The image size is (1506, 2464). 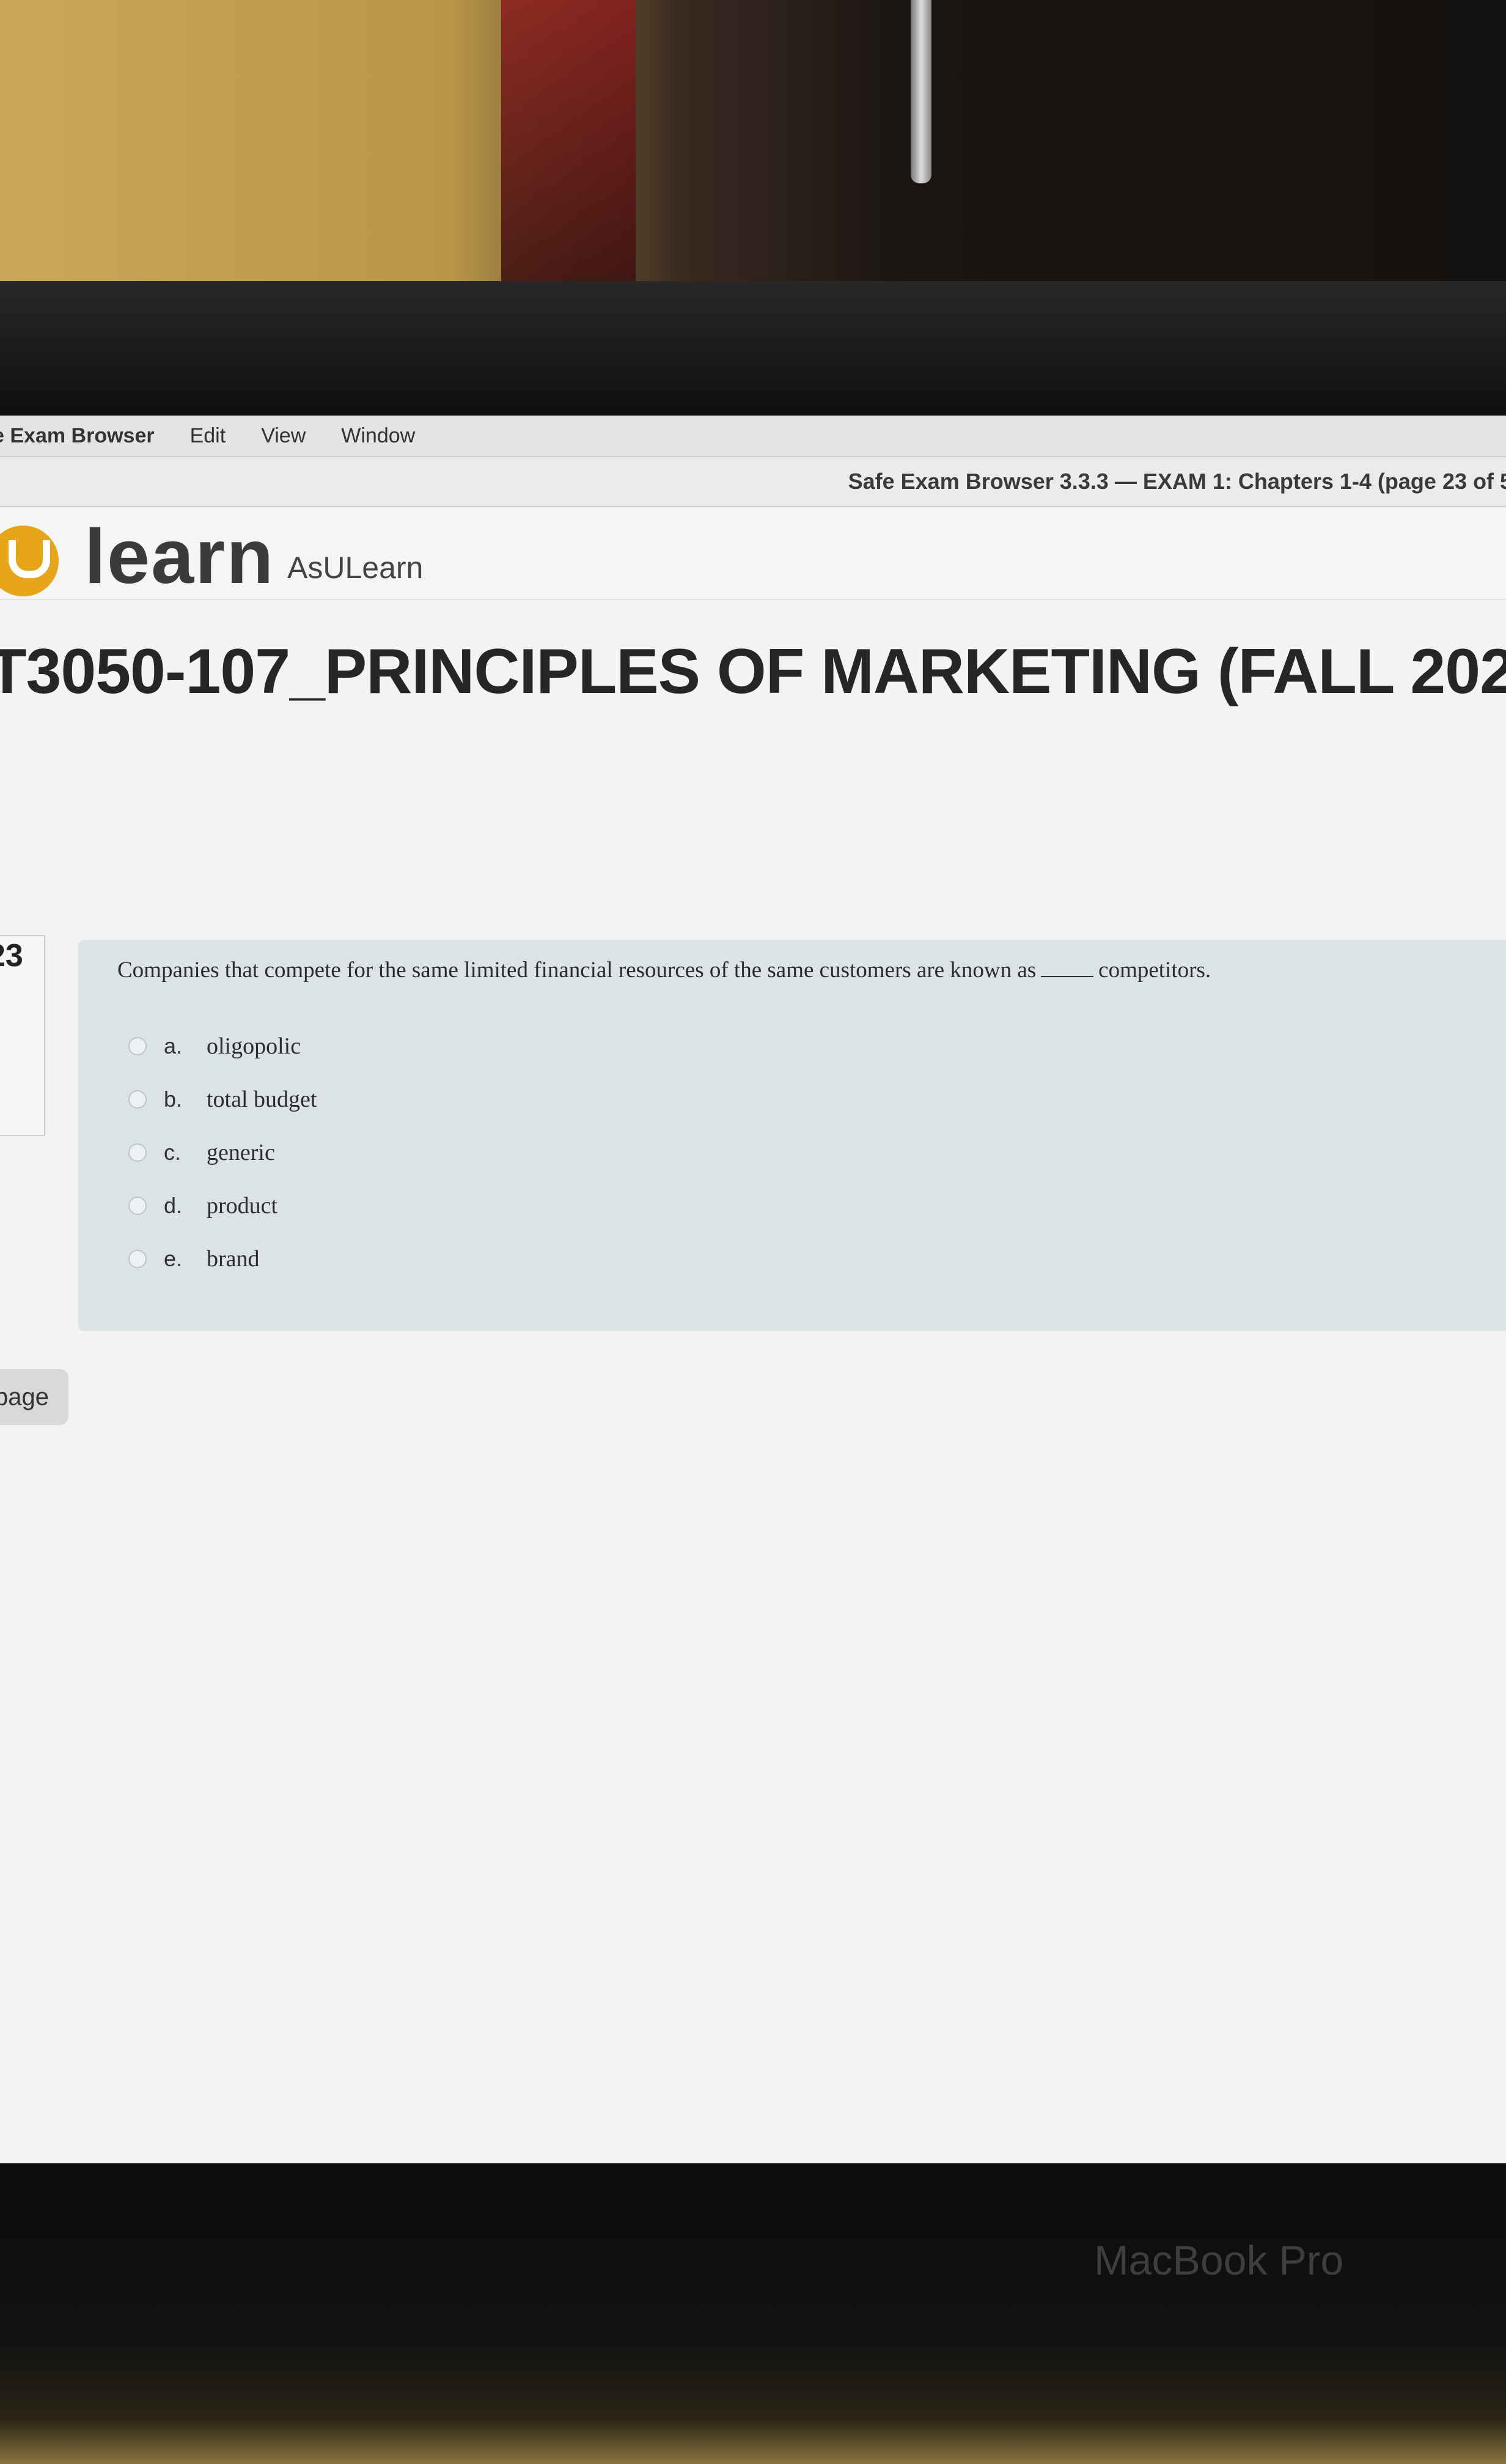 I want to click on answer-letter: d., so click(x=173, y=1205).